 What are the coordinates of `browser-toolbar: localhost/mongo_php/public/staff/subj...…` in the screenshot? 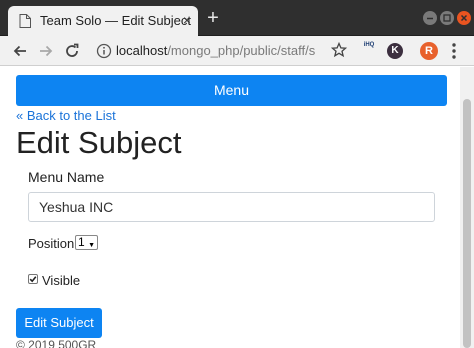 It's located at (237, 51).